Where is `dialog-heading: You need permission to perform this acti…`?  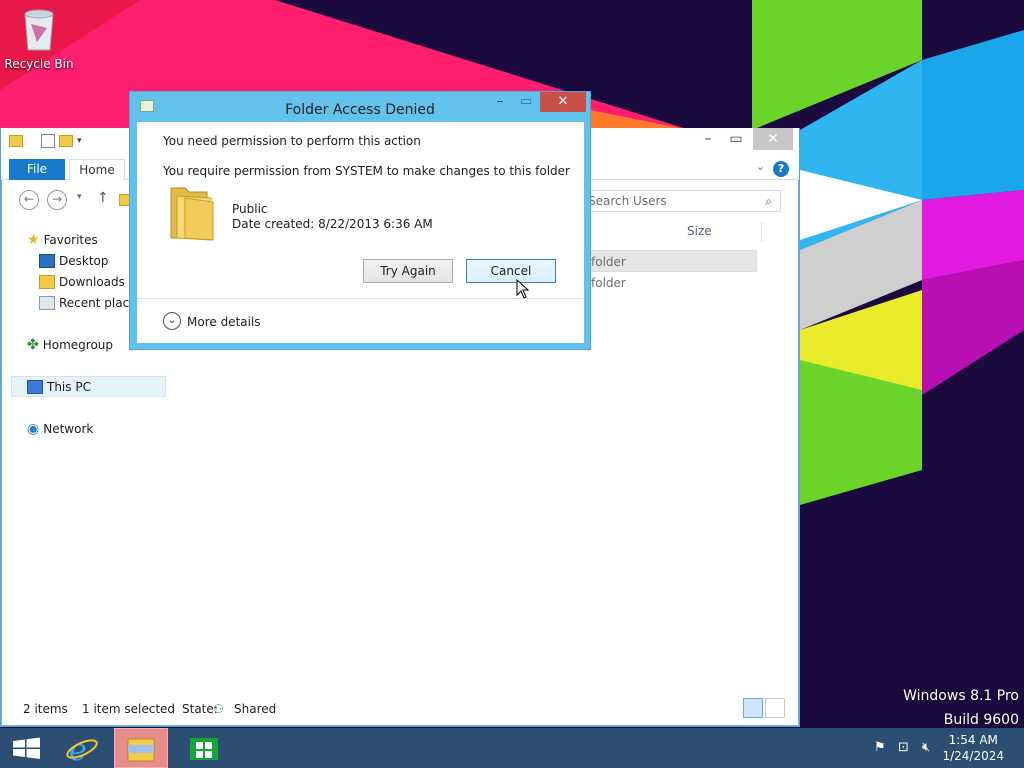
dialog-heading: You need permission to perform this acti… is located at coordinates (292, 141).